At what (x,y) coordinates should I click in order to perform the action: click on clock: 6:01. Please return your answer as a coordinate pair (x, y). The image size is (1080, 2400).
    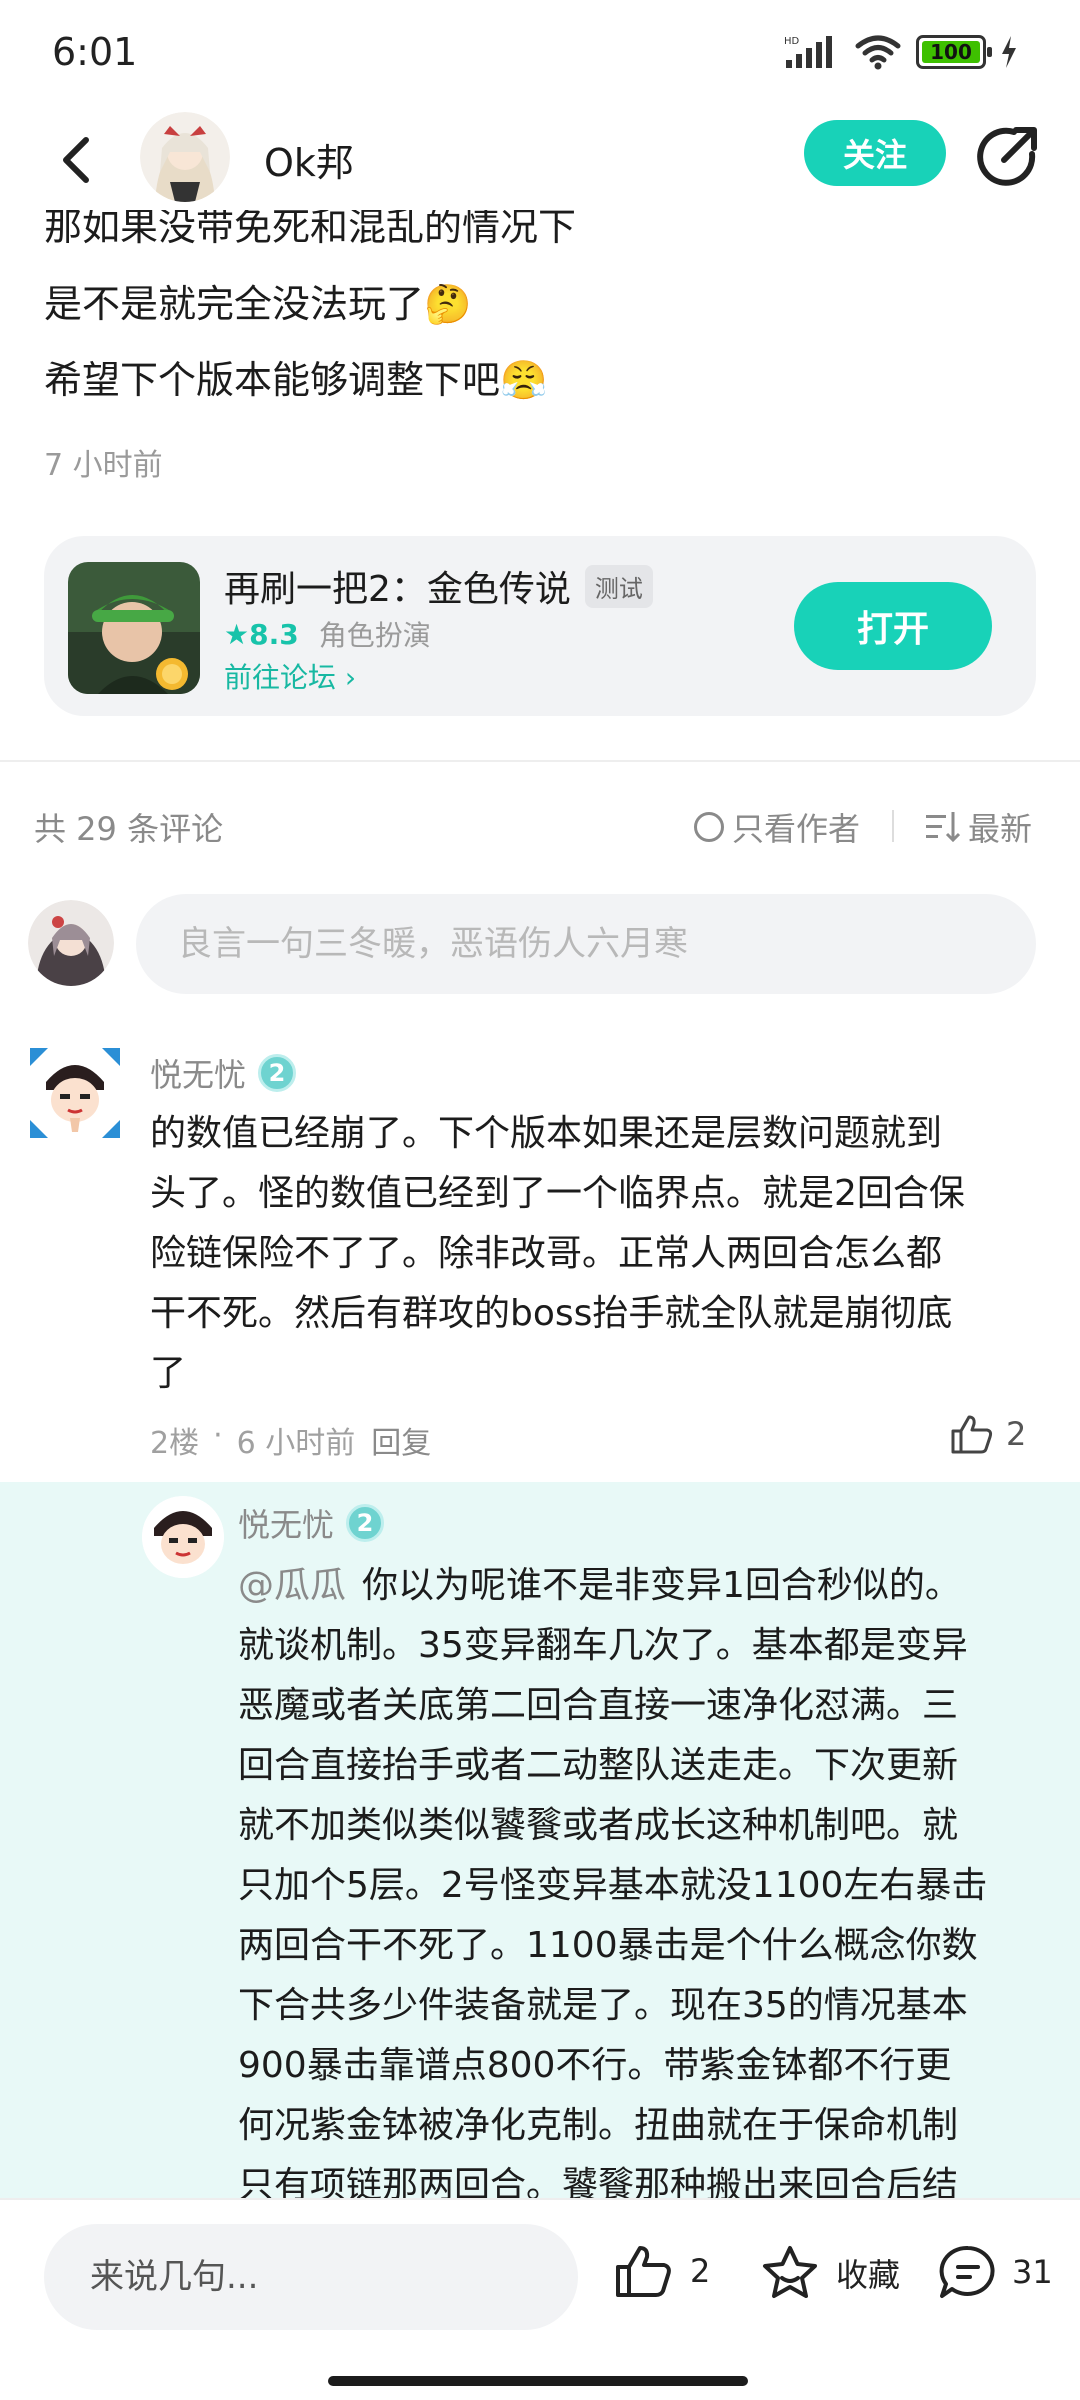
    Looking at the image, I should click on (95, 52).